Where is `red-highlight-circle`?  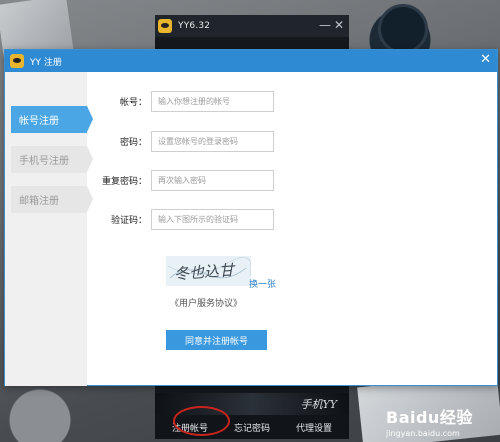
red-highlight-circle is located at coordinates (201, 421).